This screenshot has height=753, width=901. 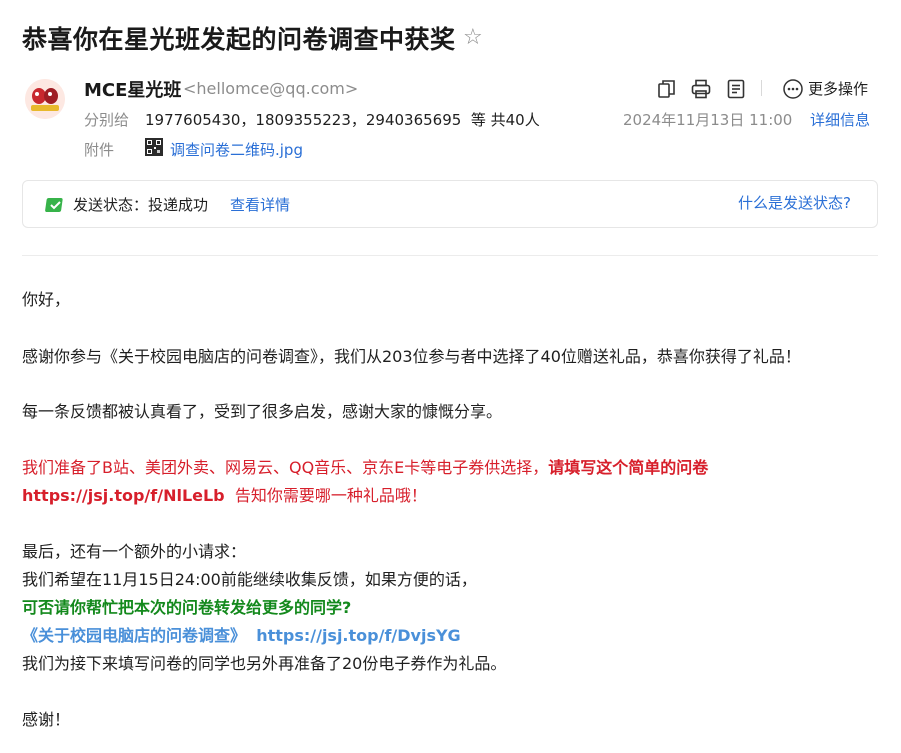 What do you see at coordinates (330, 495) in the screenshot?
I see `gift-request-text: 告知你需要哪一种礼品哦！` at bounding box center [330, 495].